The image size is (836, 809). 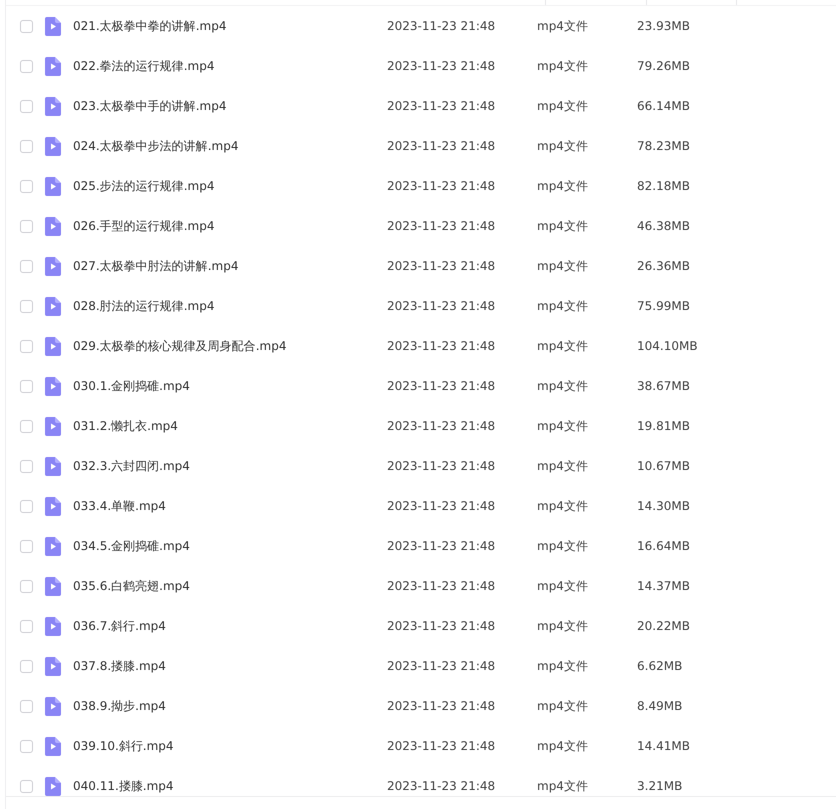 What do you see at coordinates (421, 746) in the screenshot?
I see `file-row: 039.10.斜行.mp4 2023-11-23 21:48 mp4文件 14.41MB` at bounding box center [421, 746].